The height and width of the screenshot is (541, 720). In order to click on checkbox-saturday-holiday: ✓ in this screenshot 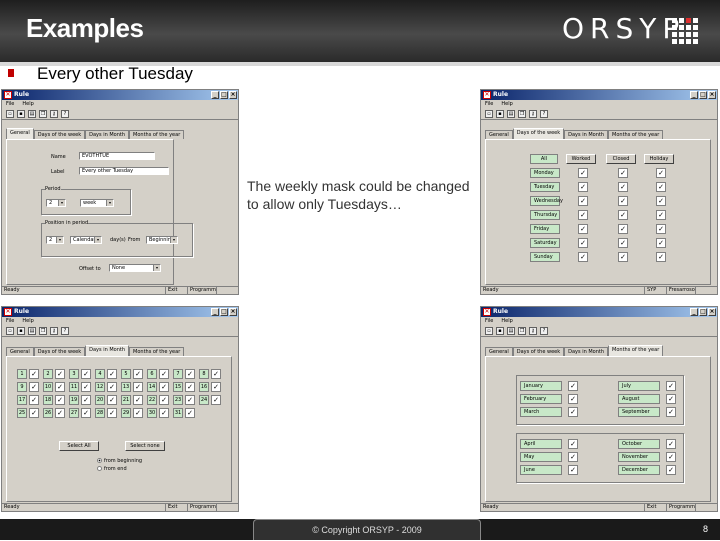, I will do `click(661, 243)`.